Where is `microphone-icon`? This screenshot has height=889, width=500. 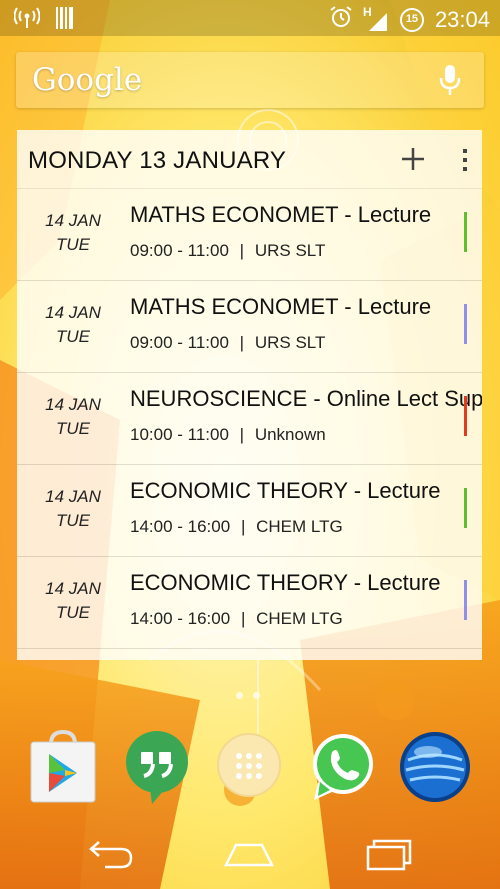 microphone-icon is located at coordinates (450, 82).